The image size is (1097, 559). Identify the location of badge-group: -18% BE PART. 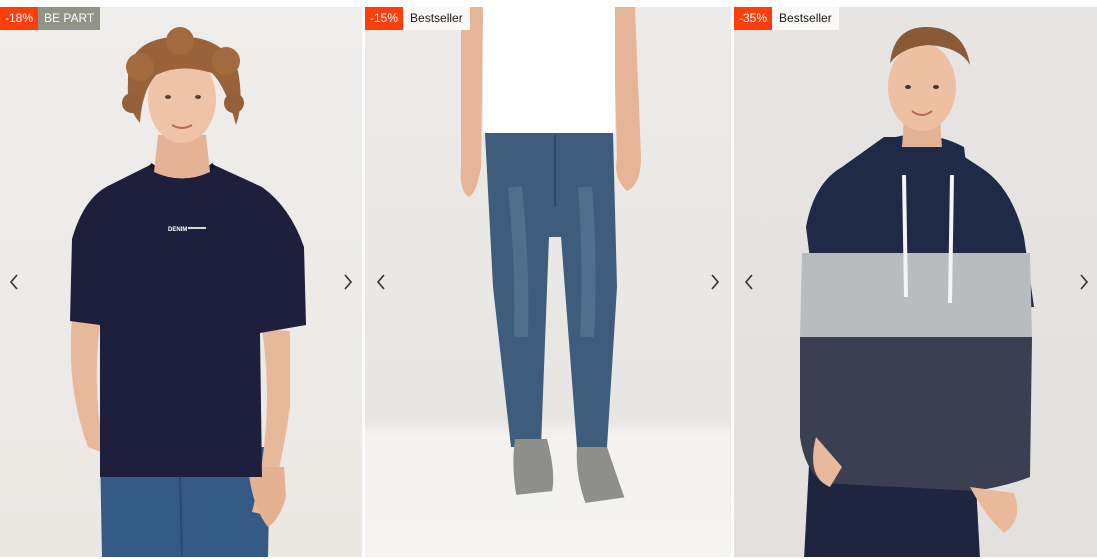
(50, 18).